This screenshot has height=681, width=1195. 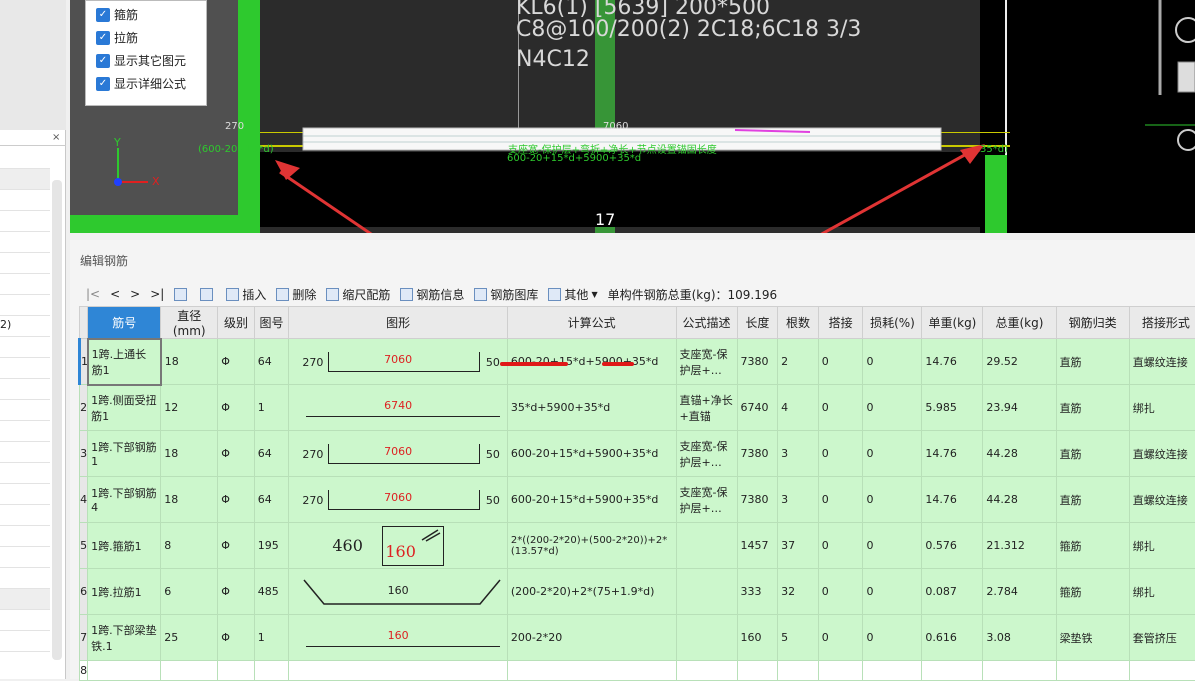 What do you see at coordinates (180, 294) in the screenshot?
I see `move-up-icon` at bounding box center [180, 294].